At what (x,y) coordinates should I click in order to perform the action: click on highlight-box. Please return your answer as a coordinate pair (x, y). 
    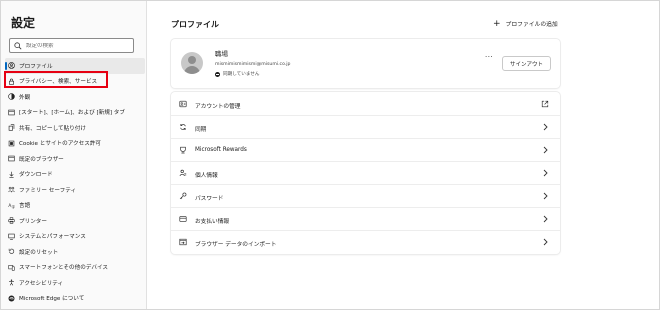
    Looking at the image, I should click on (56, 79).